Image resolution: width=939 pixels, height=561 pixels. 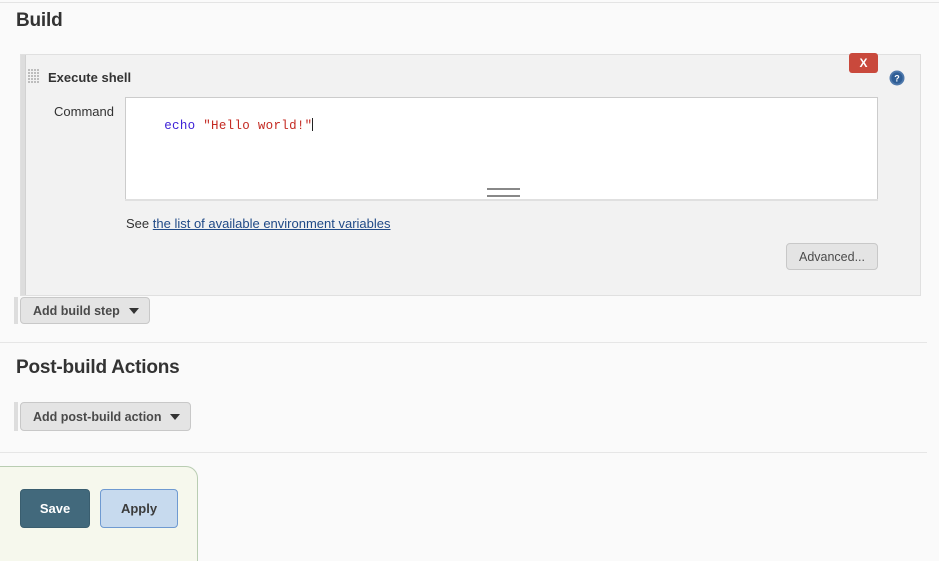 I want to click on add-post-build-label: Add post-build action, so click(x=97, y=416).